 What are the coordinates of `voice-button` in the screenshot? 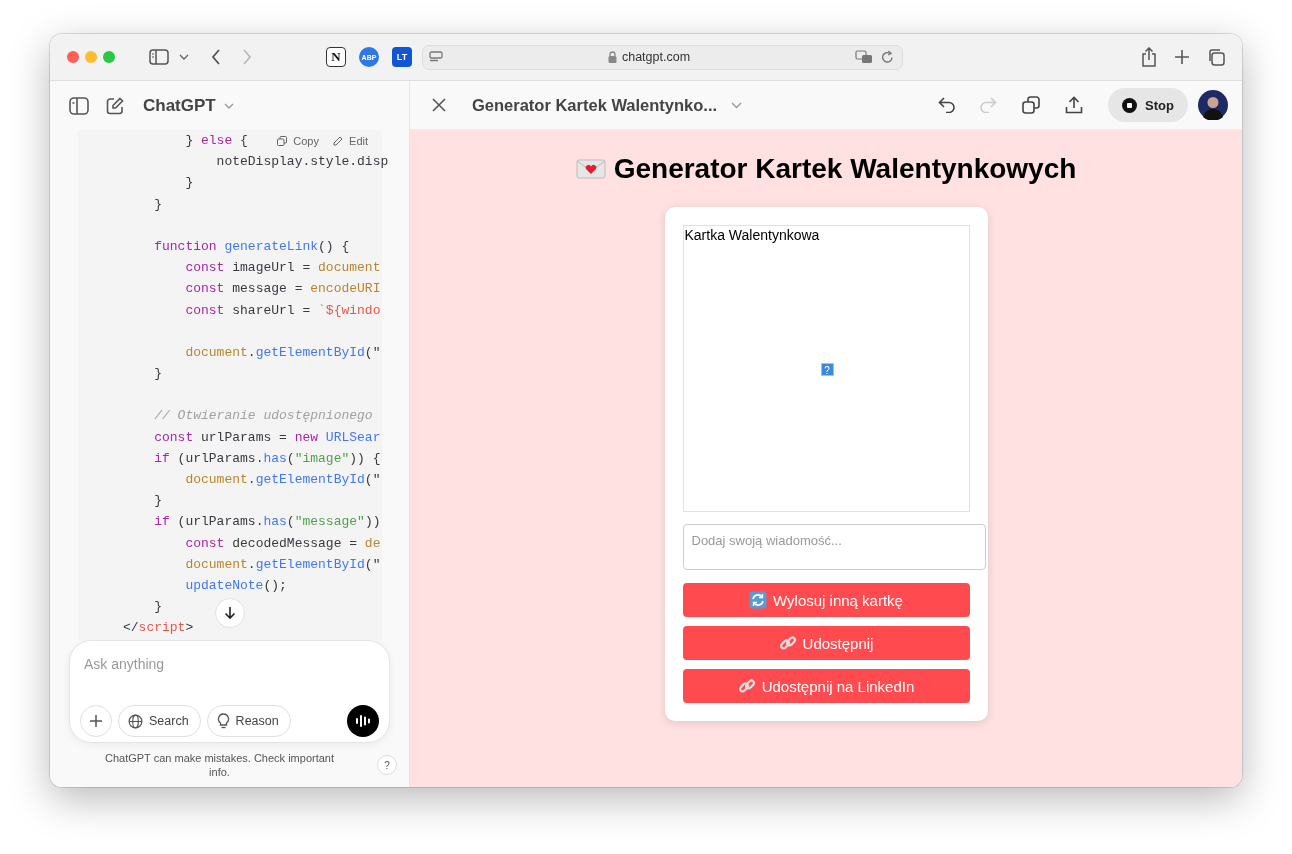 It's located at (363, 721).